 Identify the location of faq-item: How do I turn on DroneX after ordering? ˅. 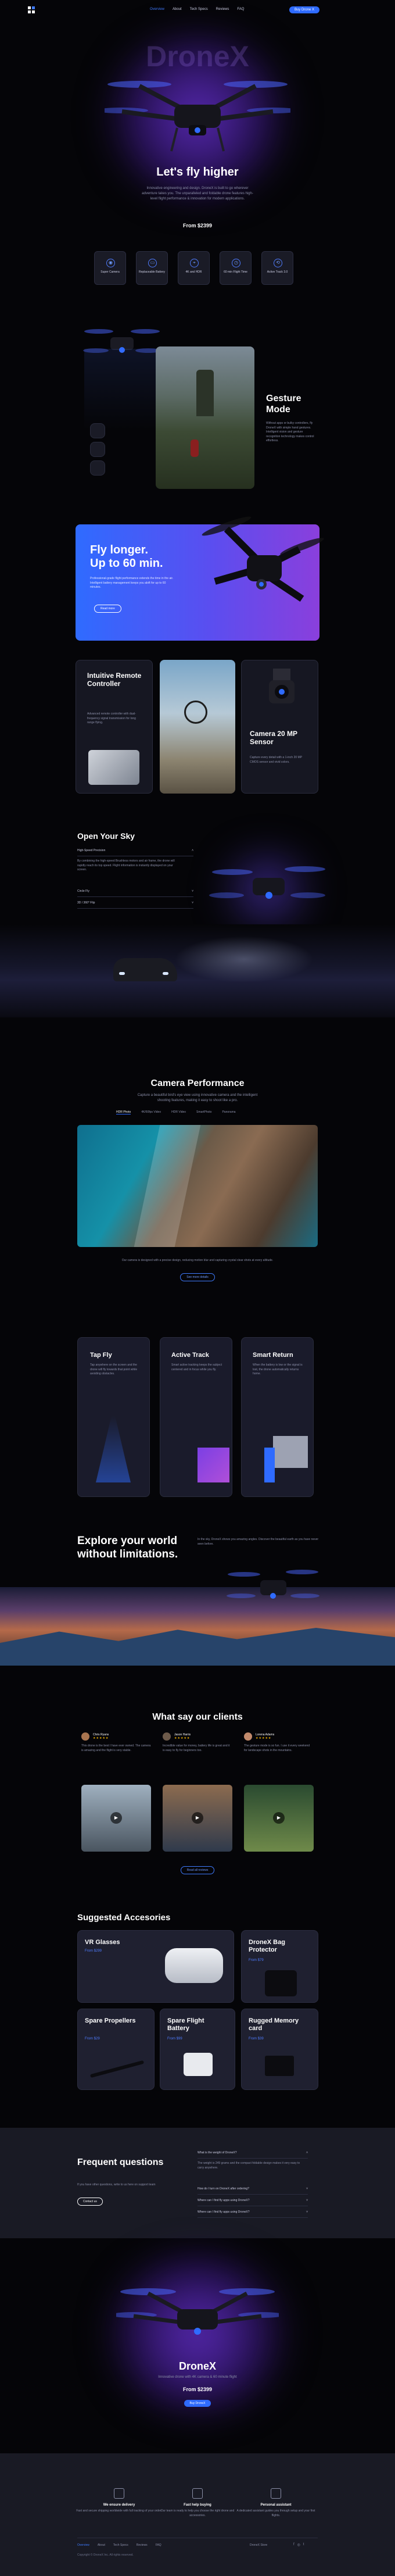
(253, 2191).